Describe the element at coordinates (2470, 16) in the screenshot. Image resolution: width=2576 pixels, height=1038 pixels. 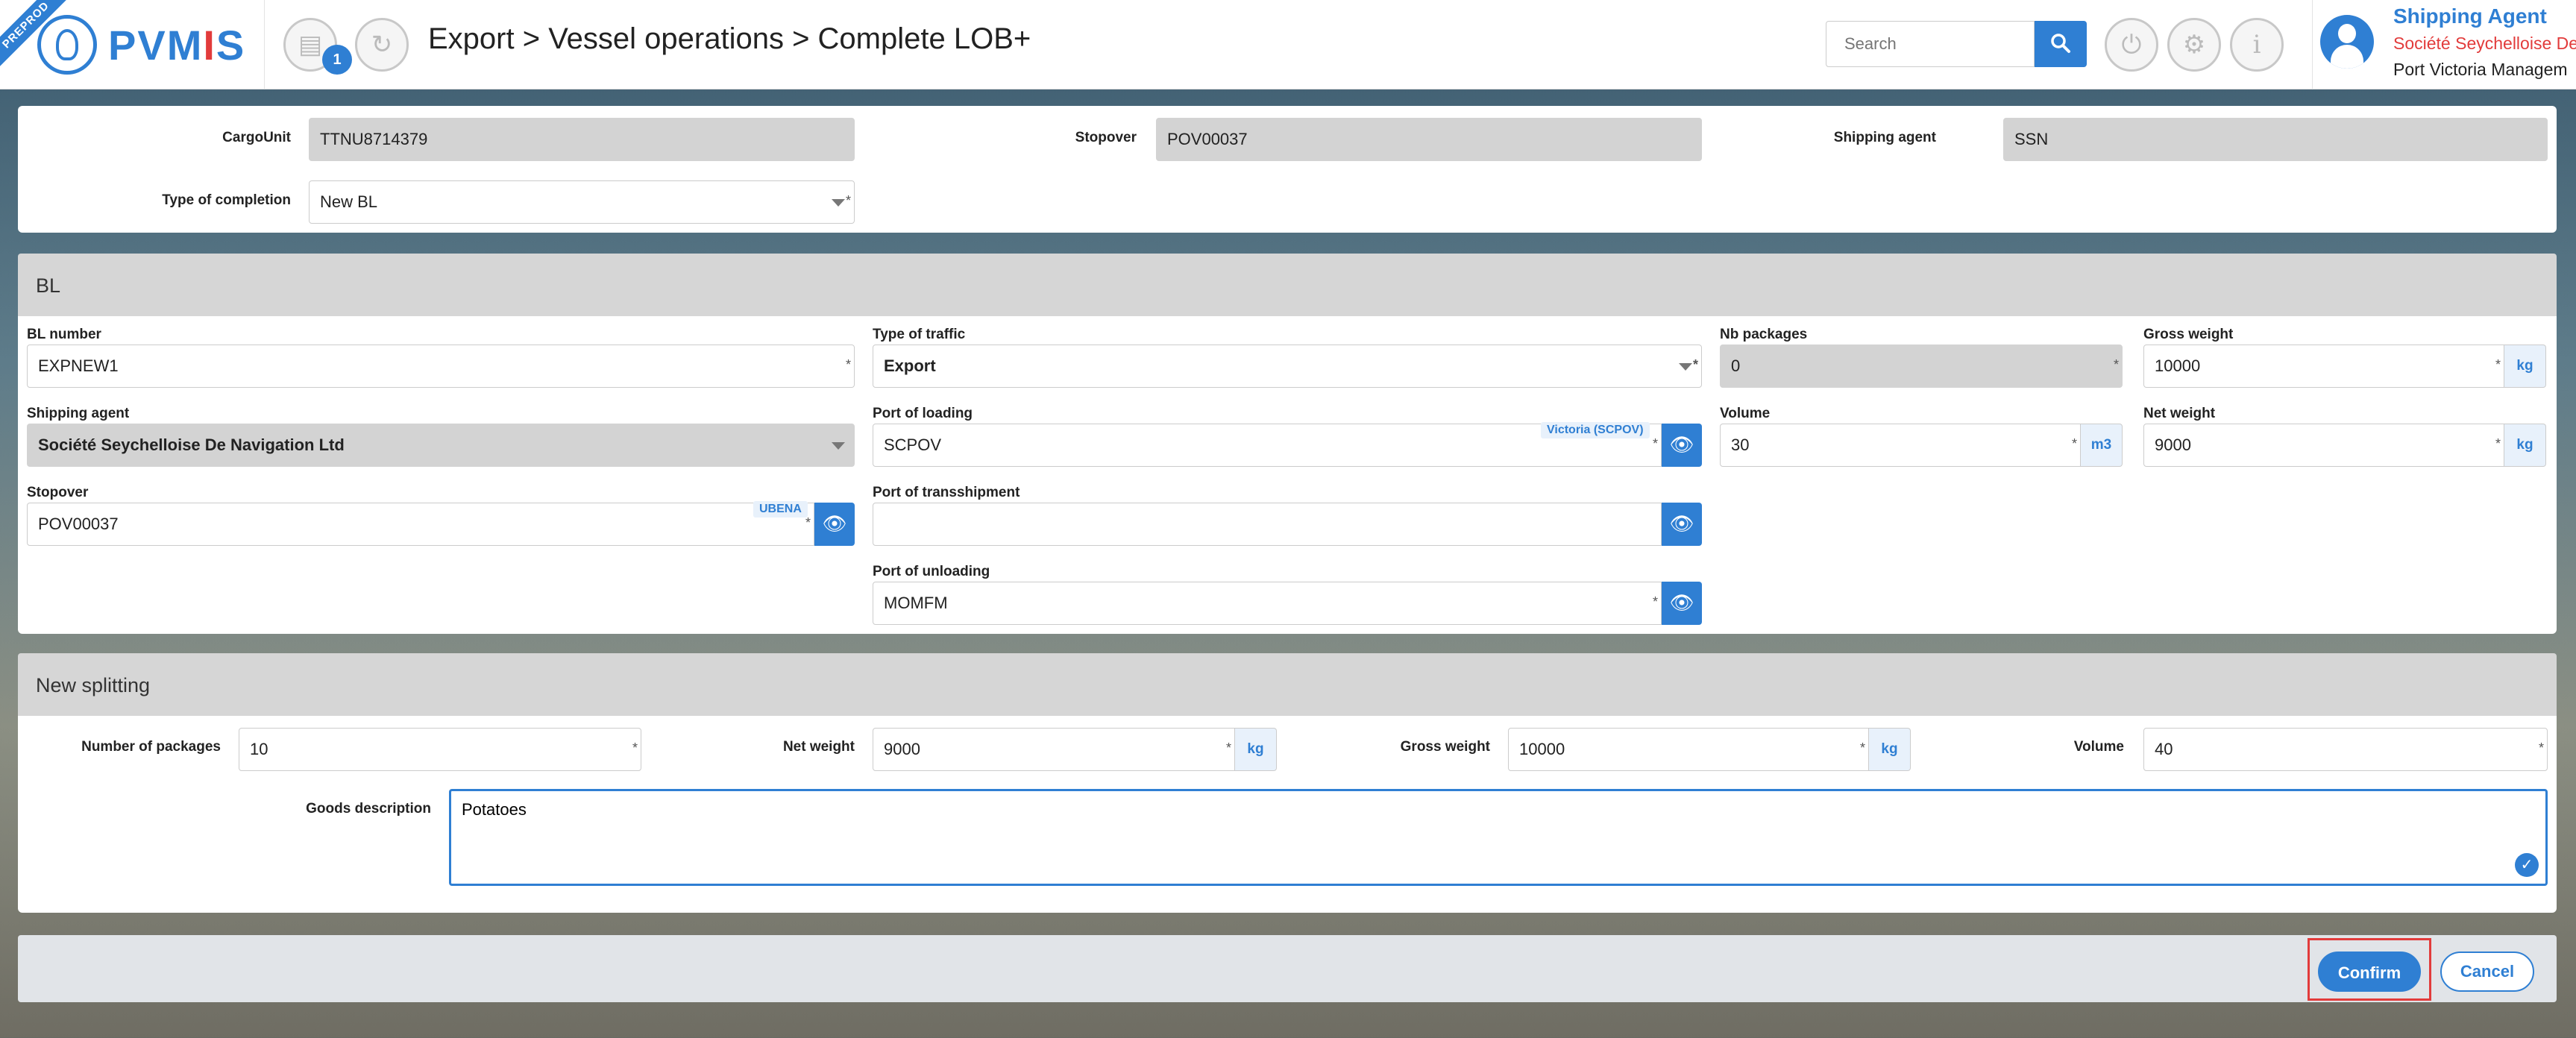
I see `user-role: Shipping Agent` at that location.